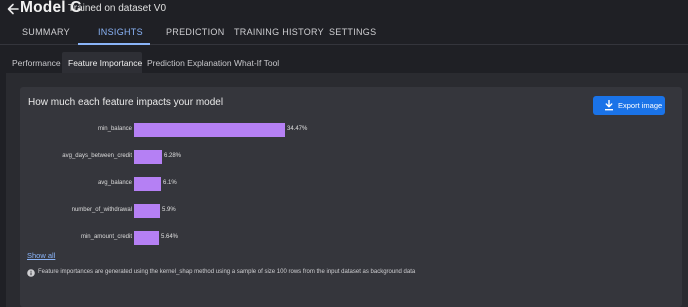 The image size is (688, 307). Describe the element at coordinates (344, 10) in the screenshot. I see `header: Model C Trained on dataset V0` at that location.